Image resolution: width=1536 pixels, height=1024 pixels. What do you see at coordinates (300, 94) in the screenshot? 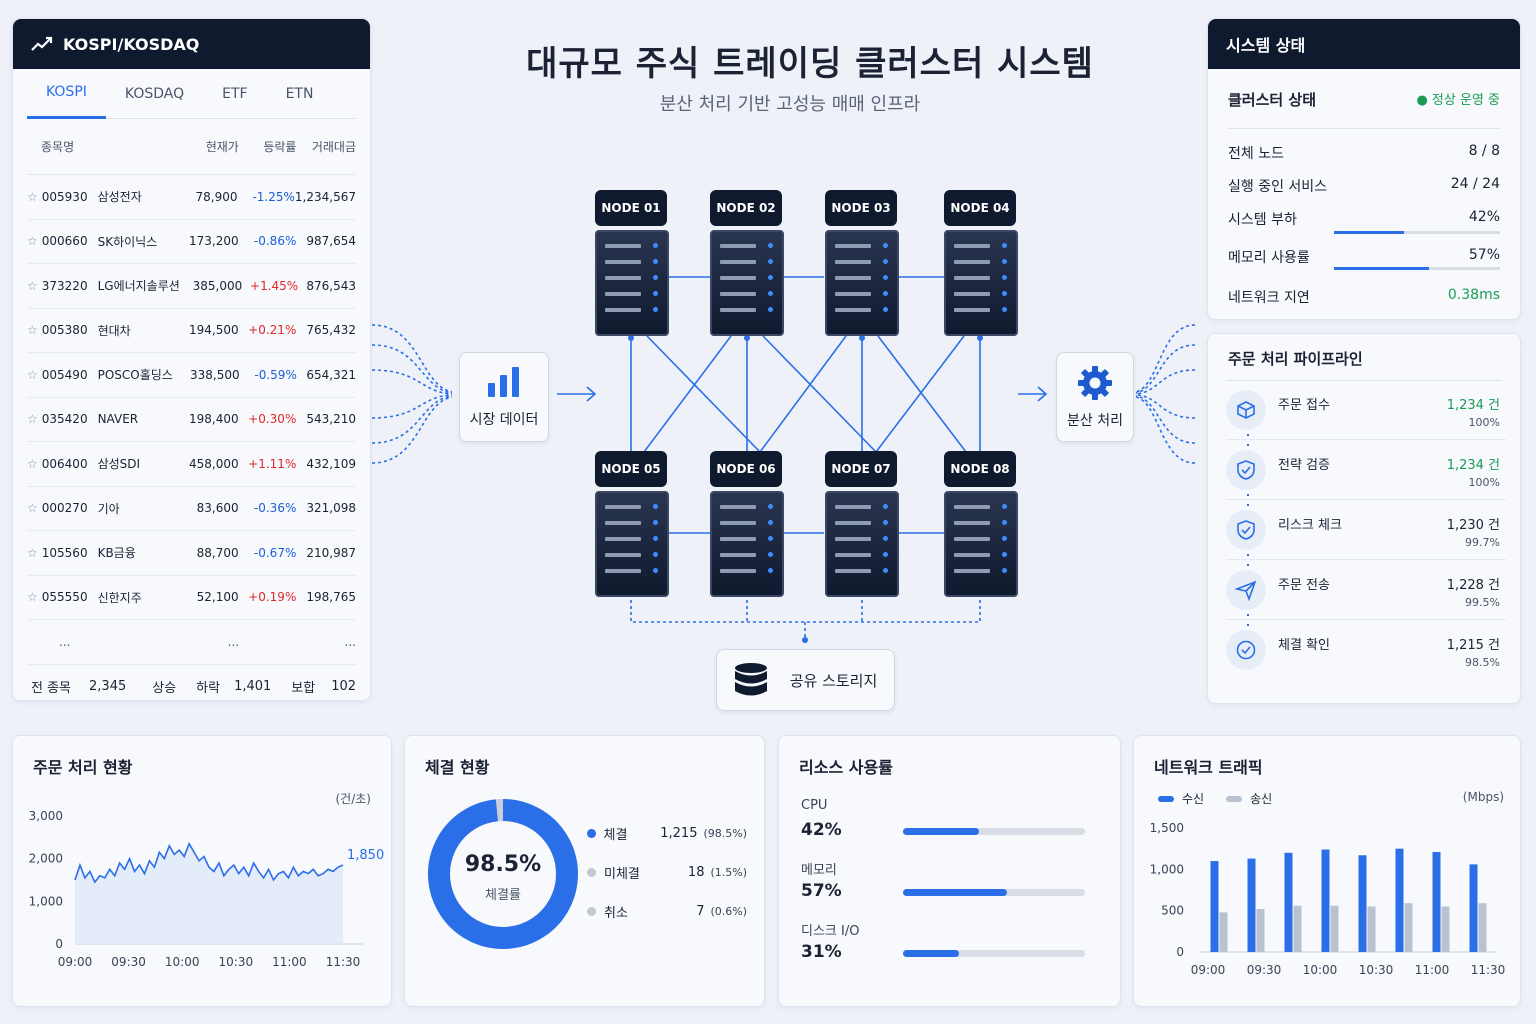
I see `tab-etn: ETN` at bounding box center [300, 94].